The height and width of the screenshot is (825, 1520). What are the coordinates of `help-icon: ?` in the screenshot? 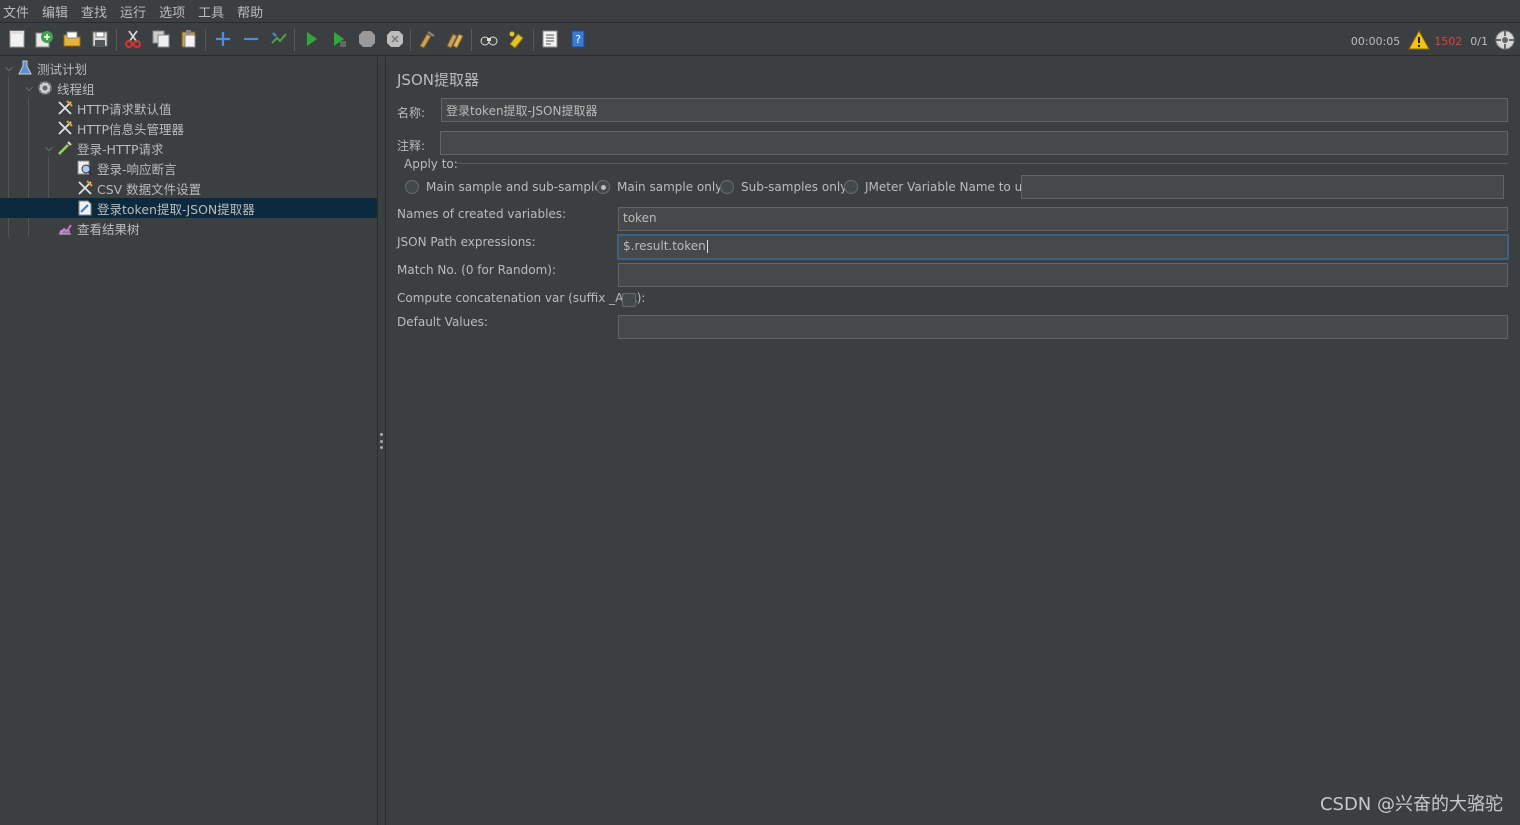 It's located at (578, 39).